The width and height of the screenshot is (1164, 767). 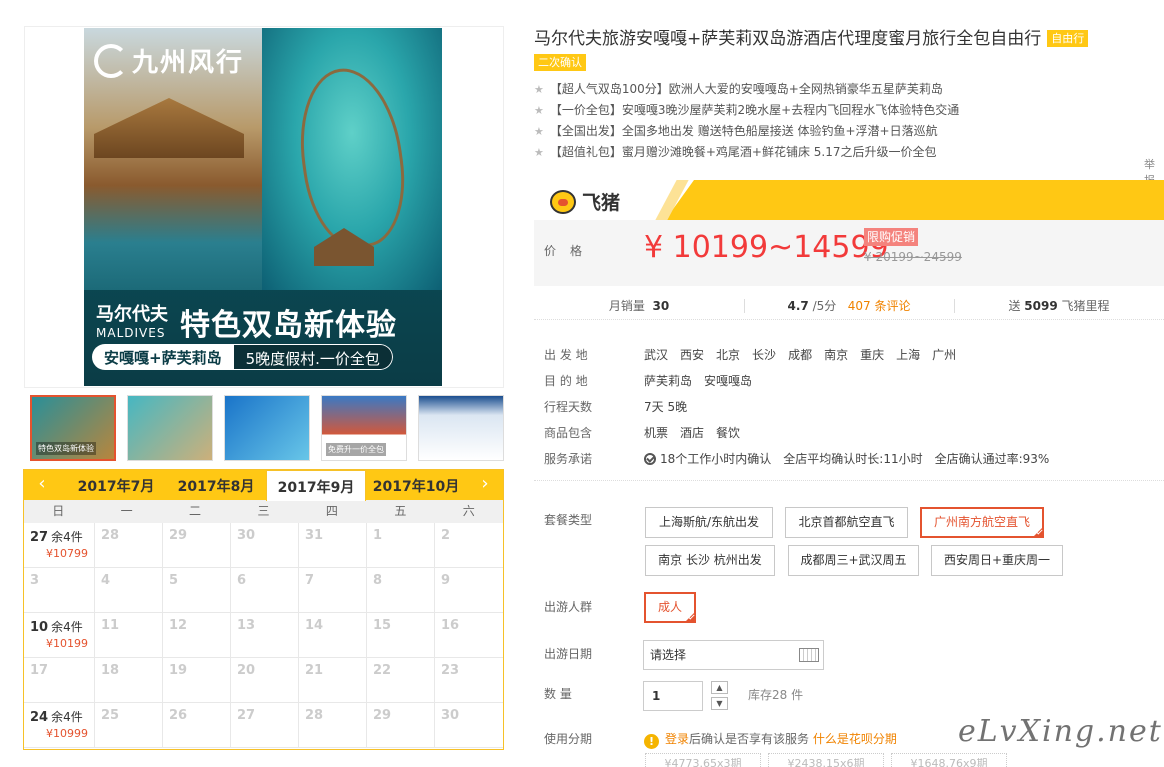 What do you see at coordinates (169, 60) in the screenshot?
I see `brand-logo: 九州风行` at bounding box center [169, 60].